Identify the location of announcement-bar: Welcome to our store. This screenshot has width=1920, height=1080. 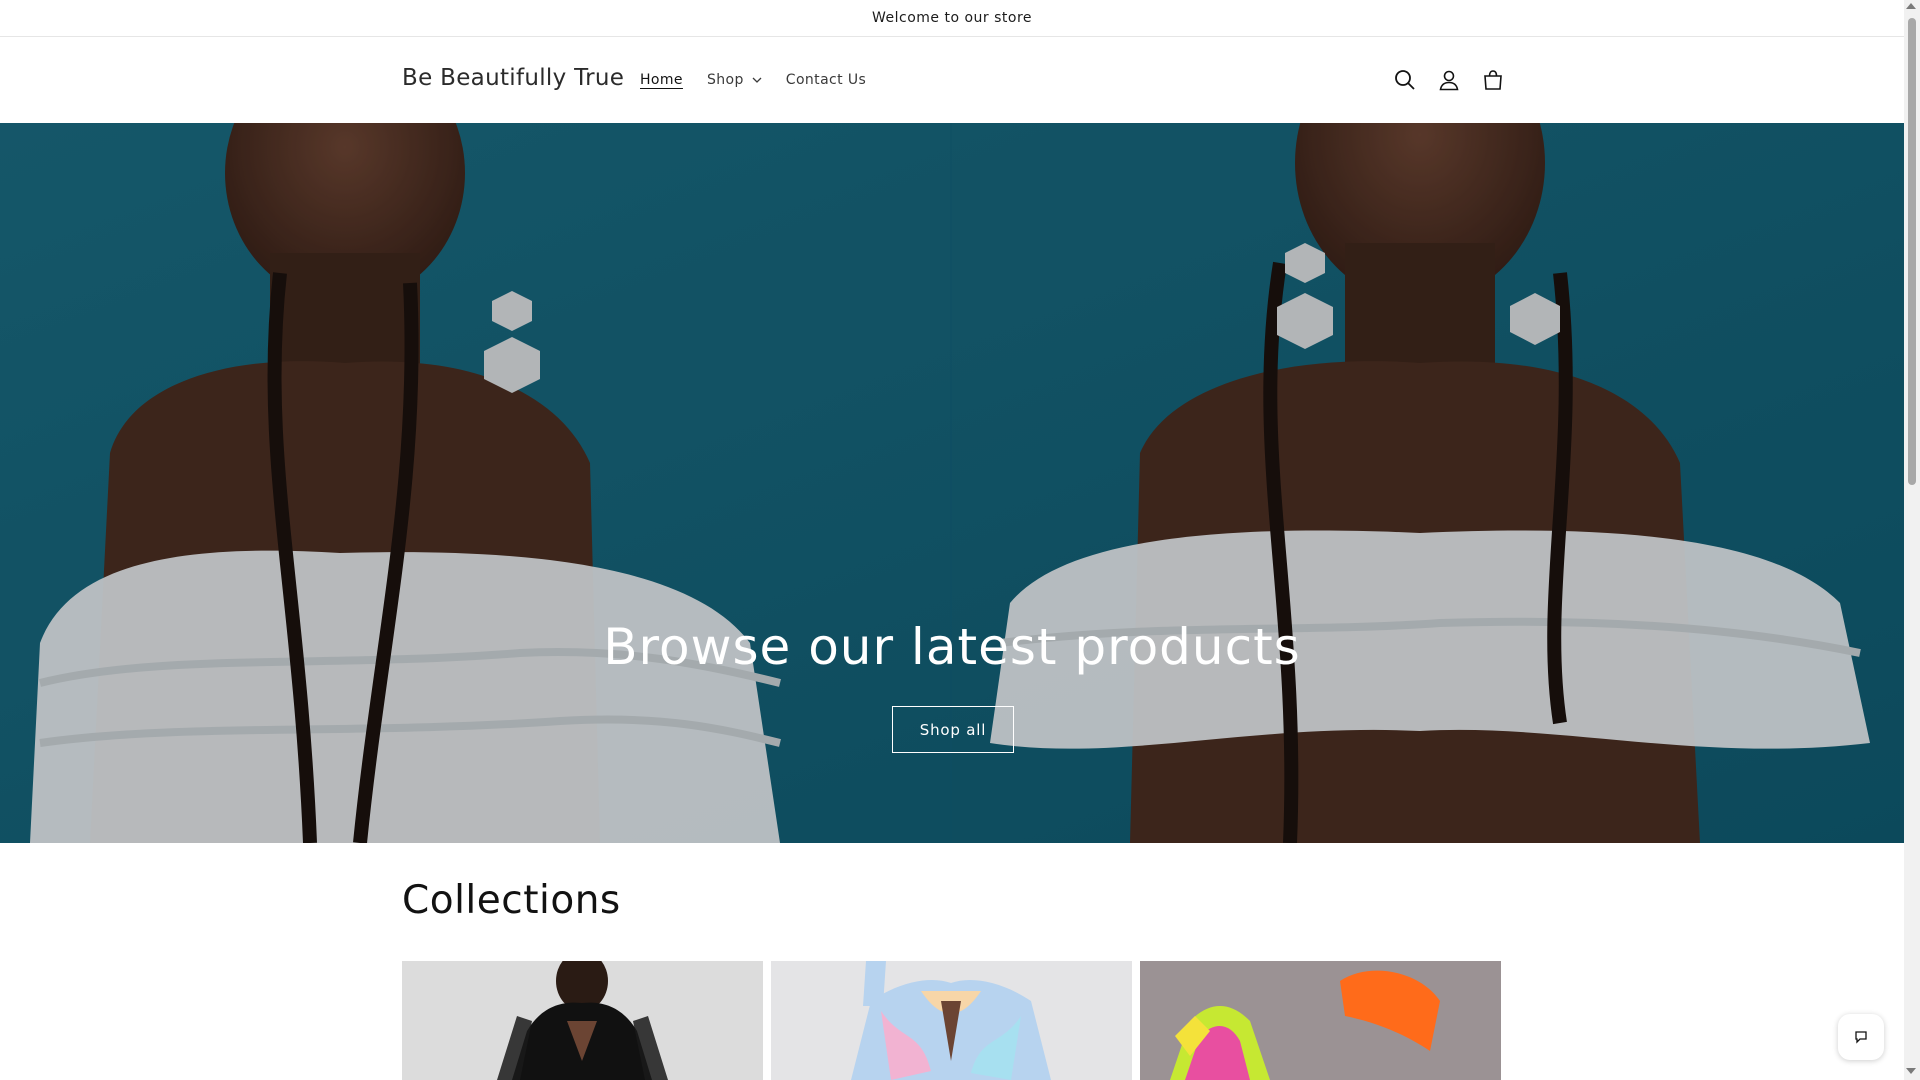
(952, 18).